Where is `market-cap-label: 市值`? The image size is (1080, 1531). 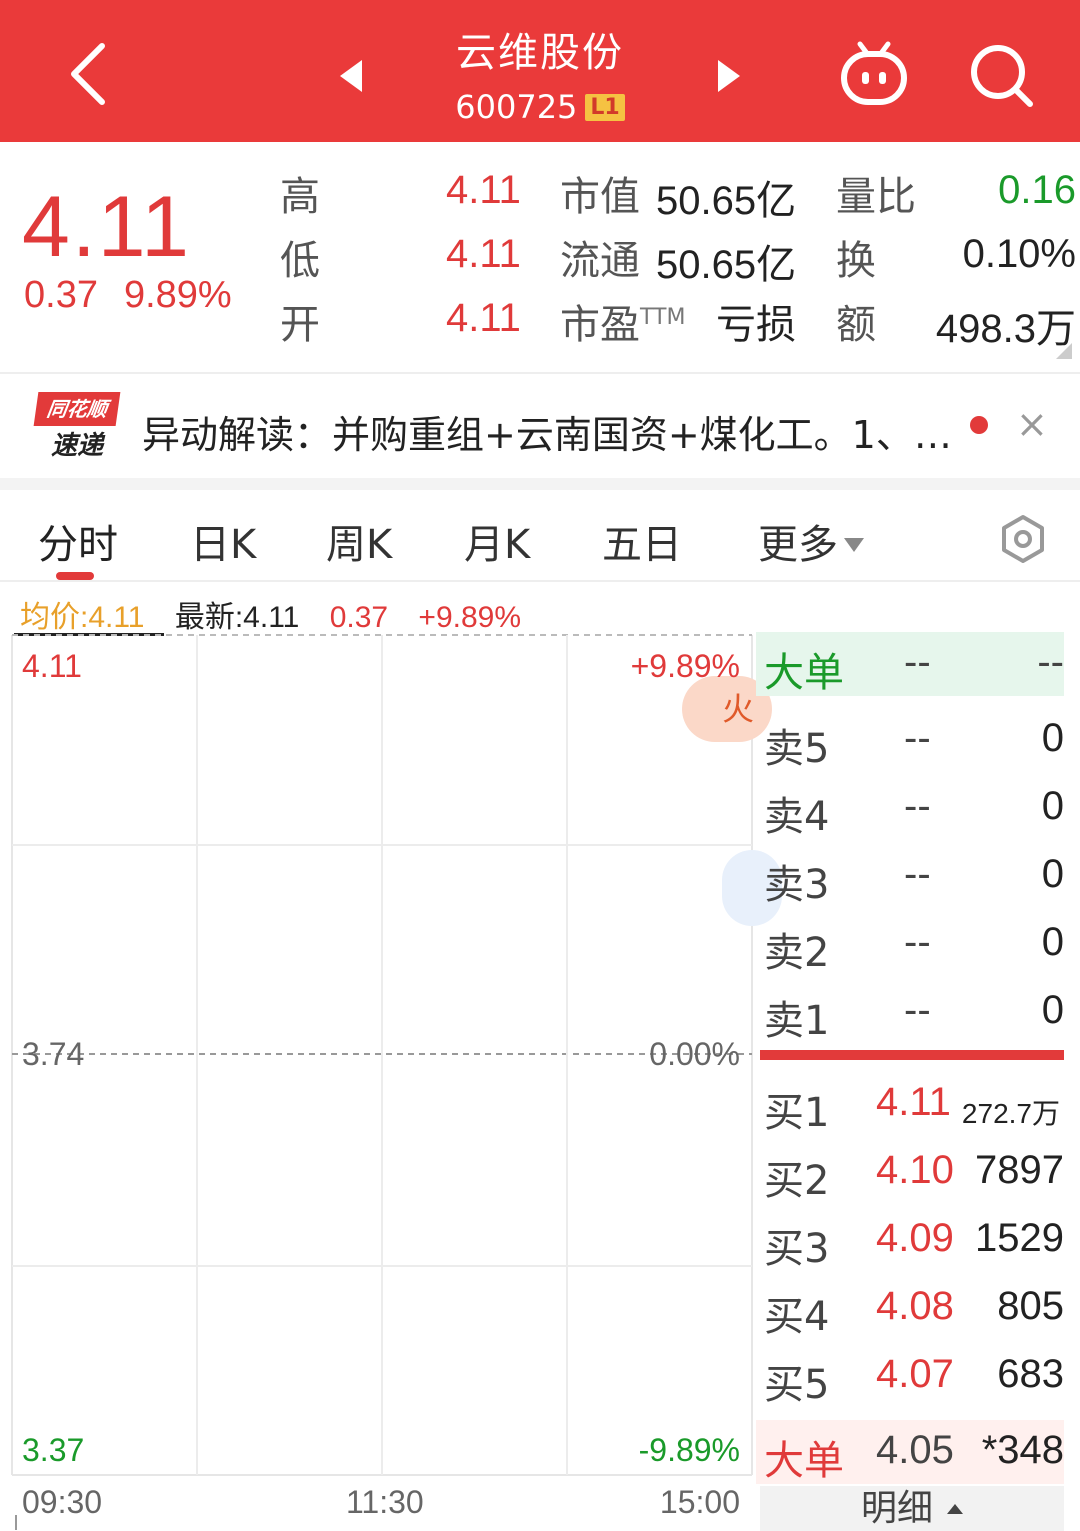 market-cap-label: 市值 is located at coordinates (600, 197).